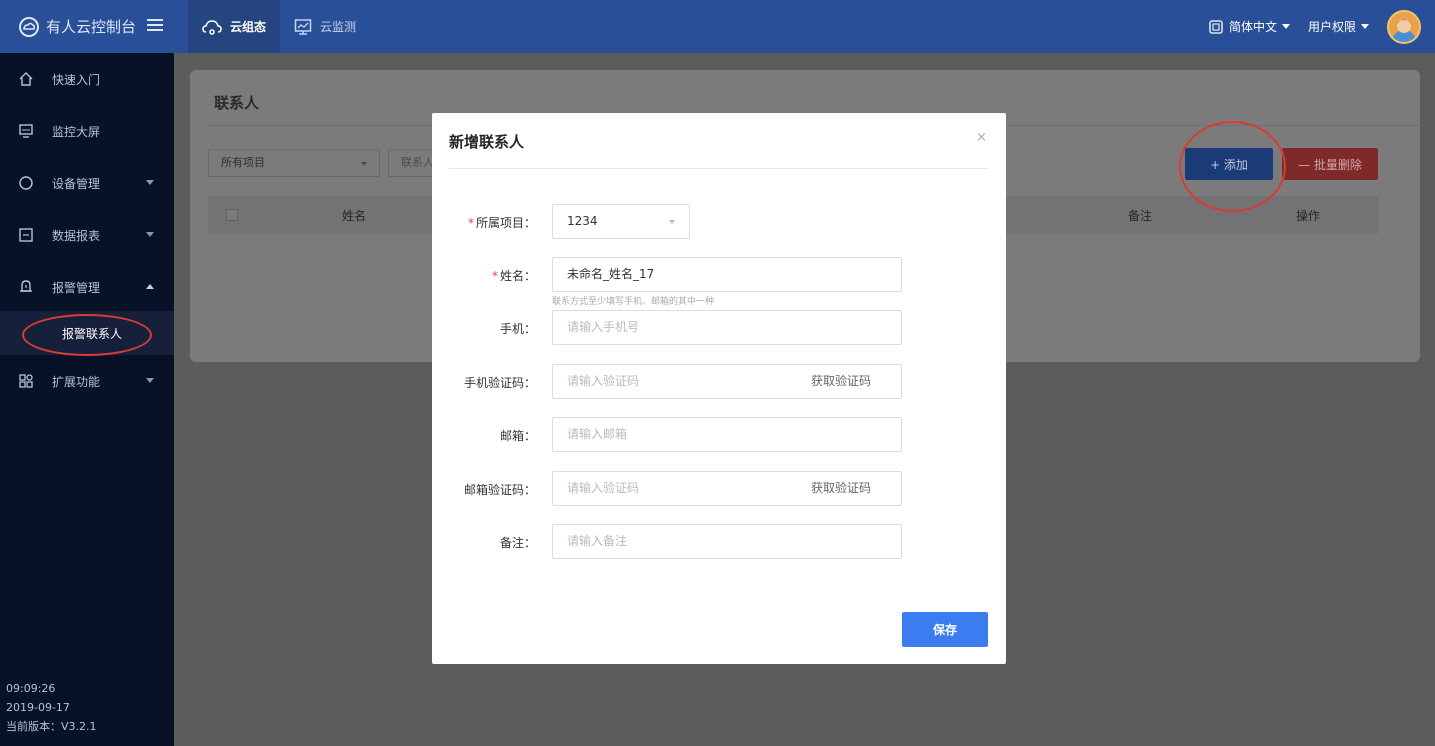  I want to click on project-label: * 所属项目：, so click(484, 222).